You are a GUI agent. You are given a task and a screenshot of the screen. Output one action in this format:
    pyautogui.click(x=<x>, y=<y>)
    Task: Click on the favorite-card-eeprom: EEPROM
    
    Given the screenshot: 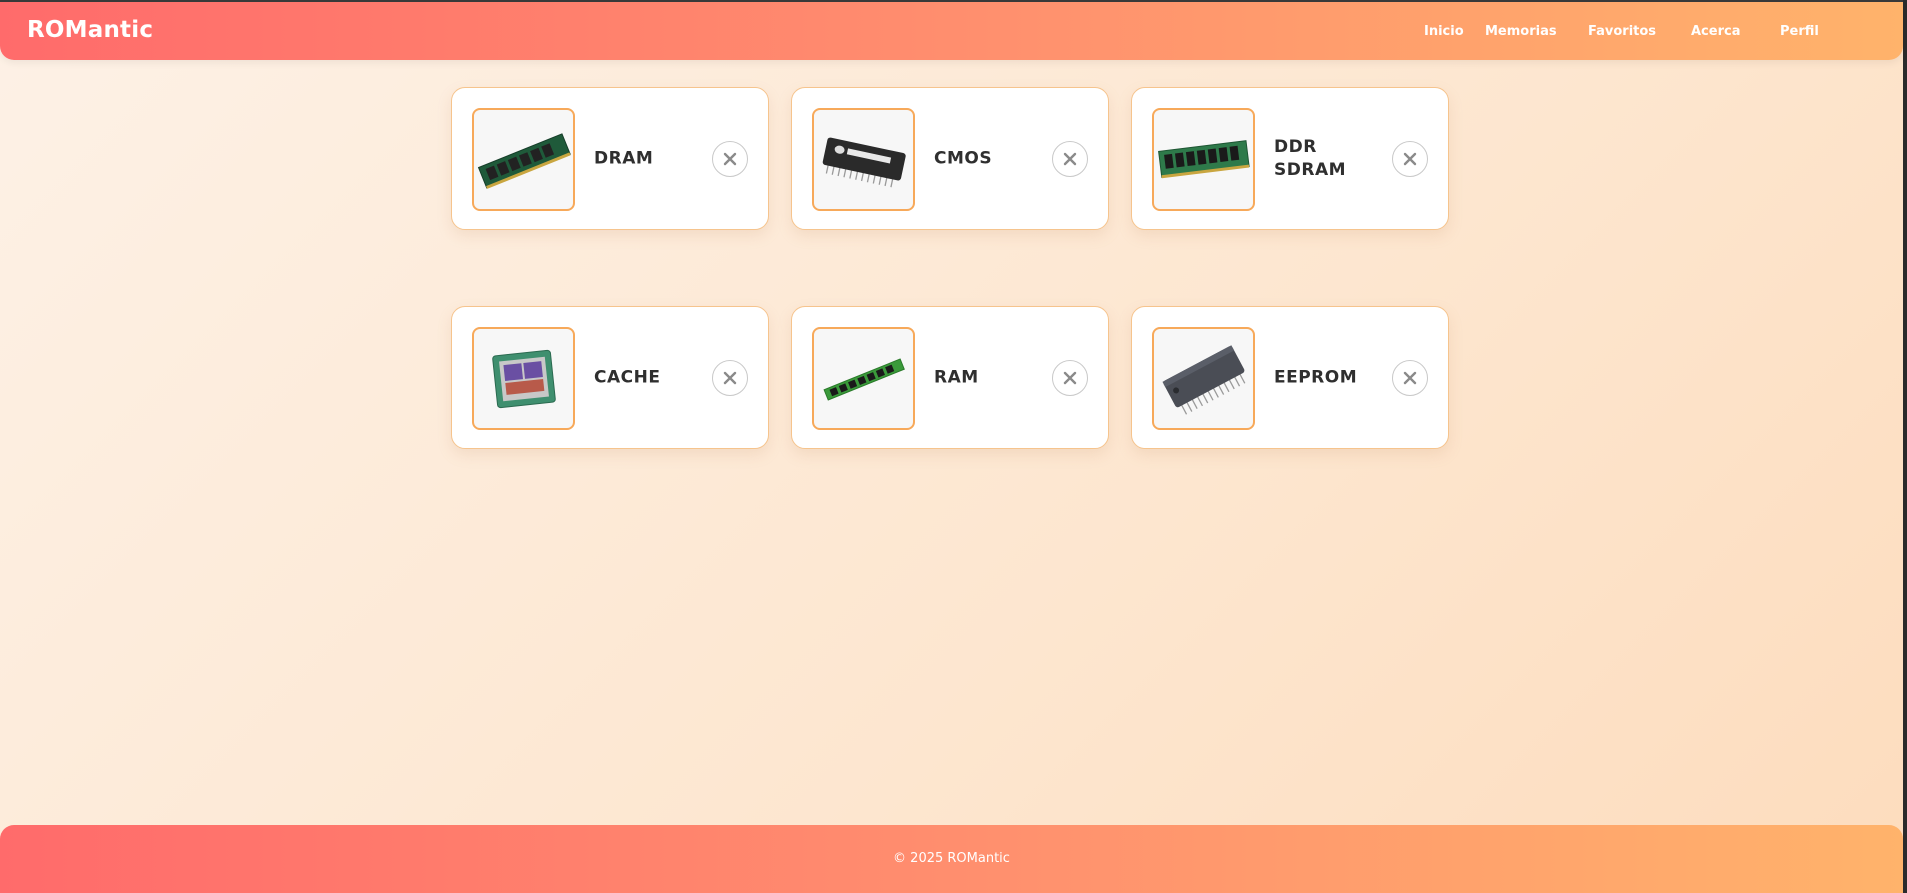 What is the action you would take?
    pyautogui.click(x=1290, y=377)
    